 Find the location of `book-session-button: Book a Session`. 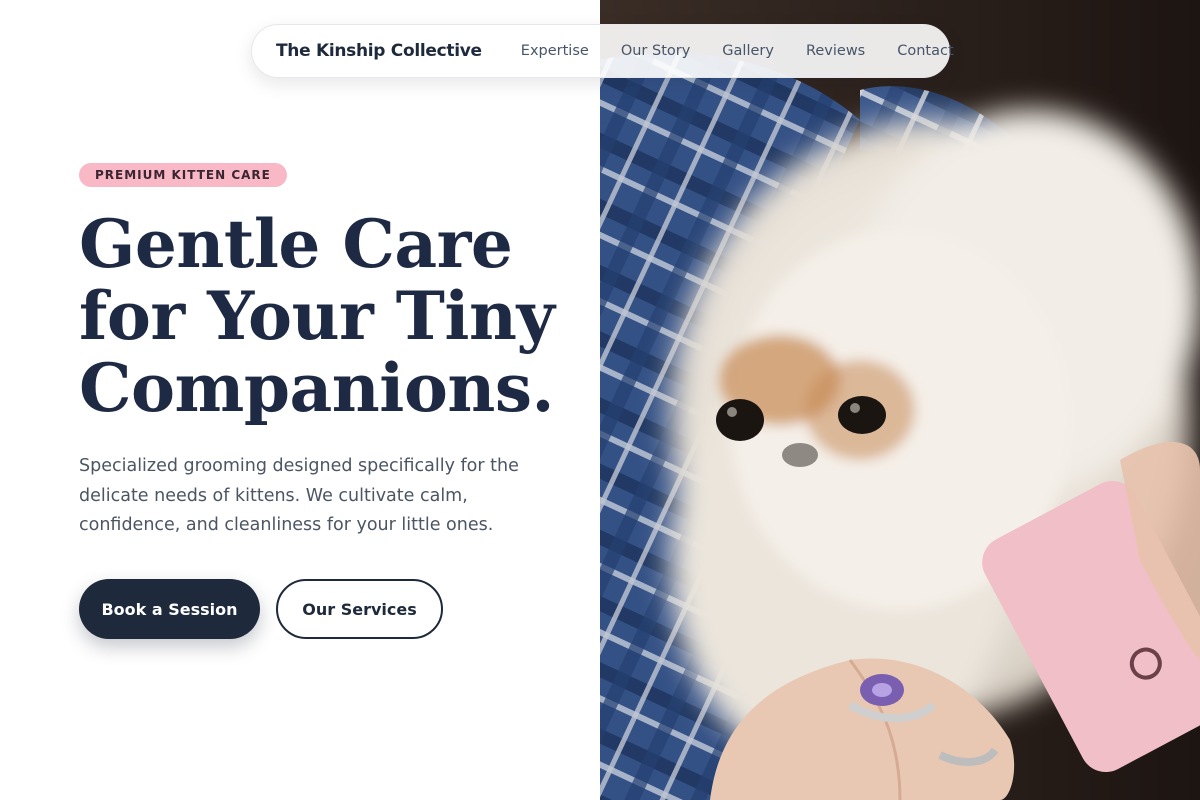

book-session-button: Book a Session is located at coordinates (169, 609).